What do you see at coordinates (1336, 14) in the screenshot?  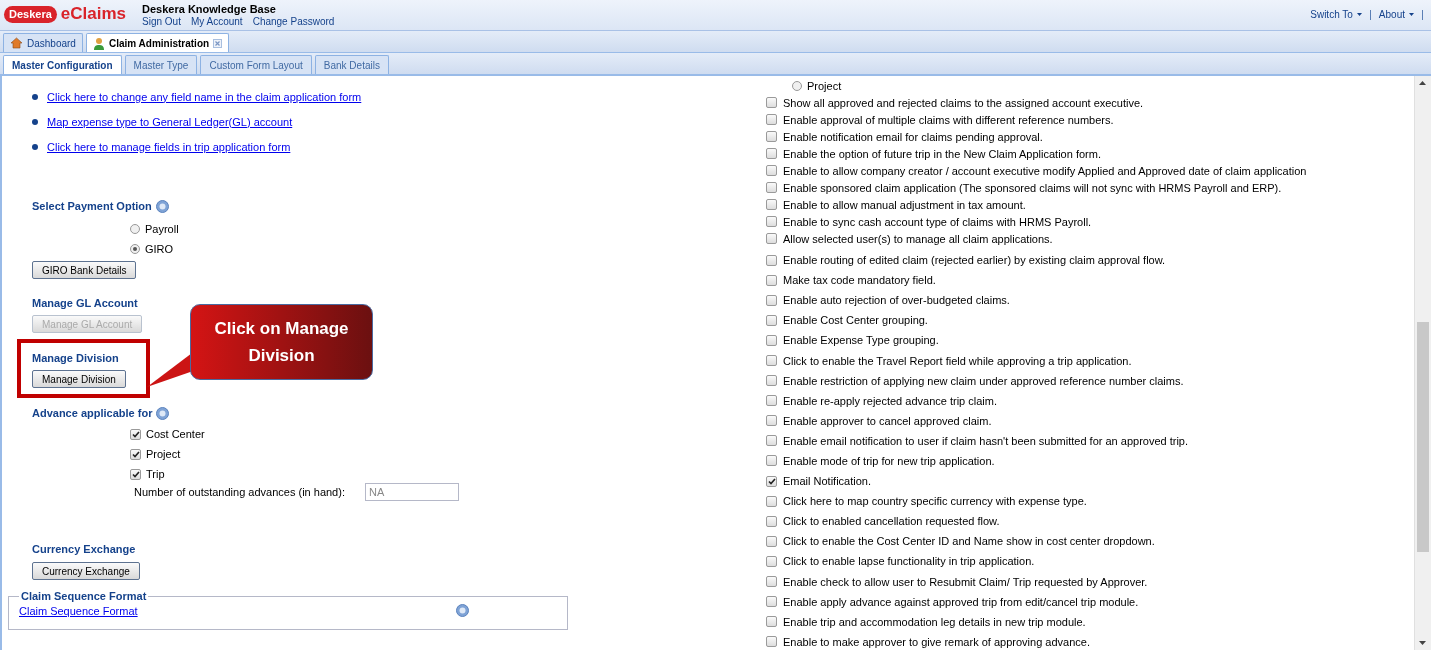 I see `header-menu: Switch To` at bounding box center [1336, 14].